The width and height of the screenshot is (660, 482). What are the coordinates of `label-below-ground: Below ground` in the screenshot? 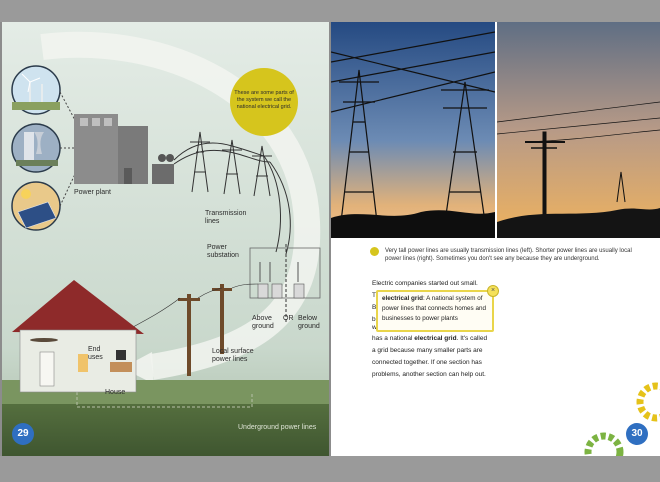 It's located at (309, 322).